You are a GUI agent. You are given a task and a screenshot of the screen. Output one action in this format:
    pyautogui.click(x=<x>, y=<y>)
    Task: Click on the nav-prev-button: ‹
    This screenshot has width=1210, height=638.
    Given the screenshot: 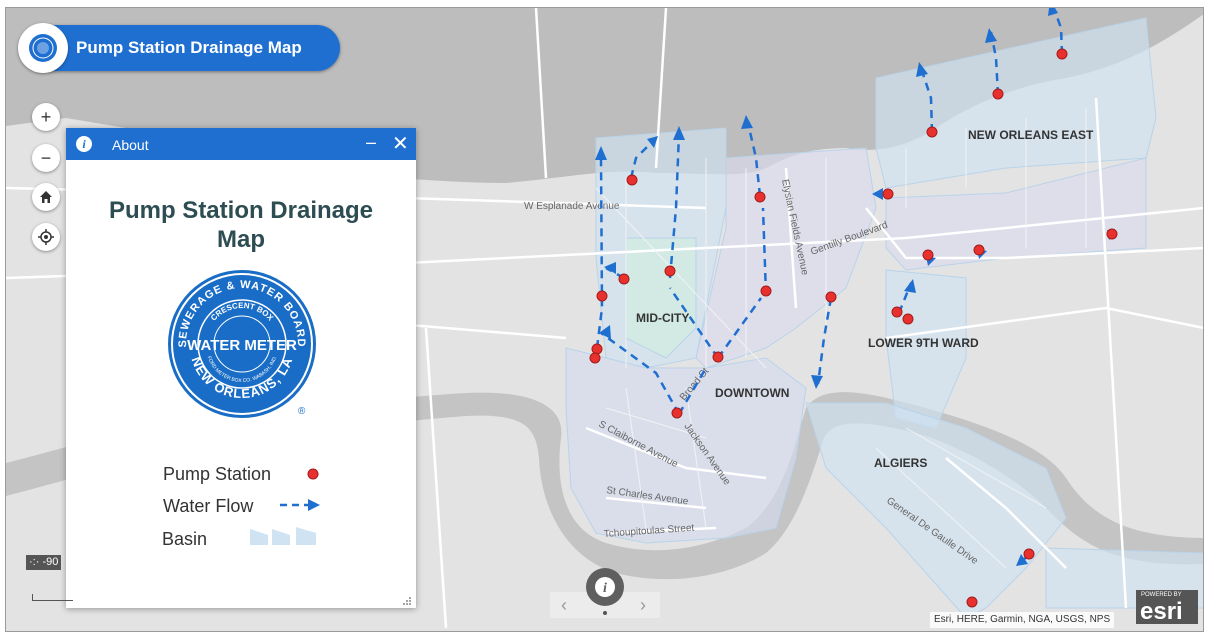 What is the action you would take?
    pyautogui.click(x=564, y=605)
    